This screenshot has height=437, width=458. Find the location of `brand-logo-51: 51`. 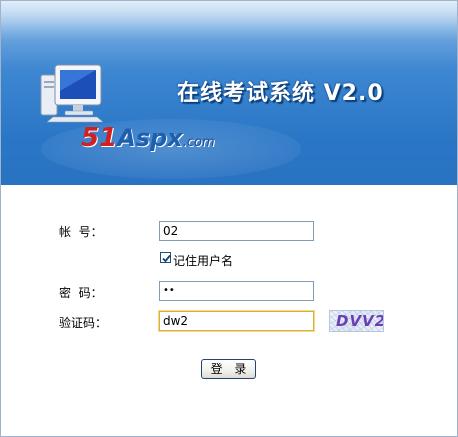

brand-logo-51: 51 is located at coordinates (99, 138).